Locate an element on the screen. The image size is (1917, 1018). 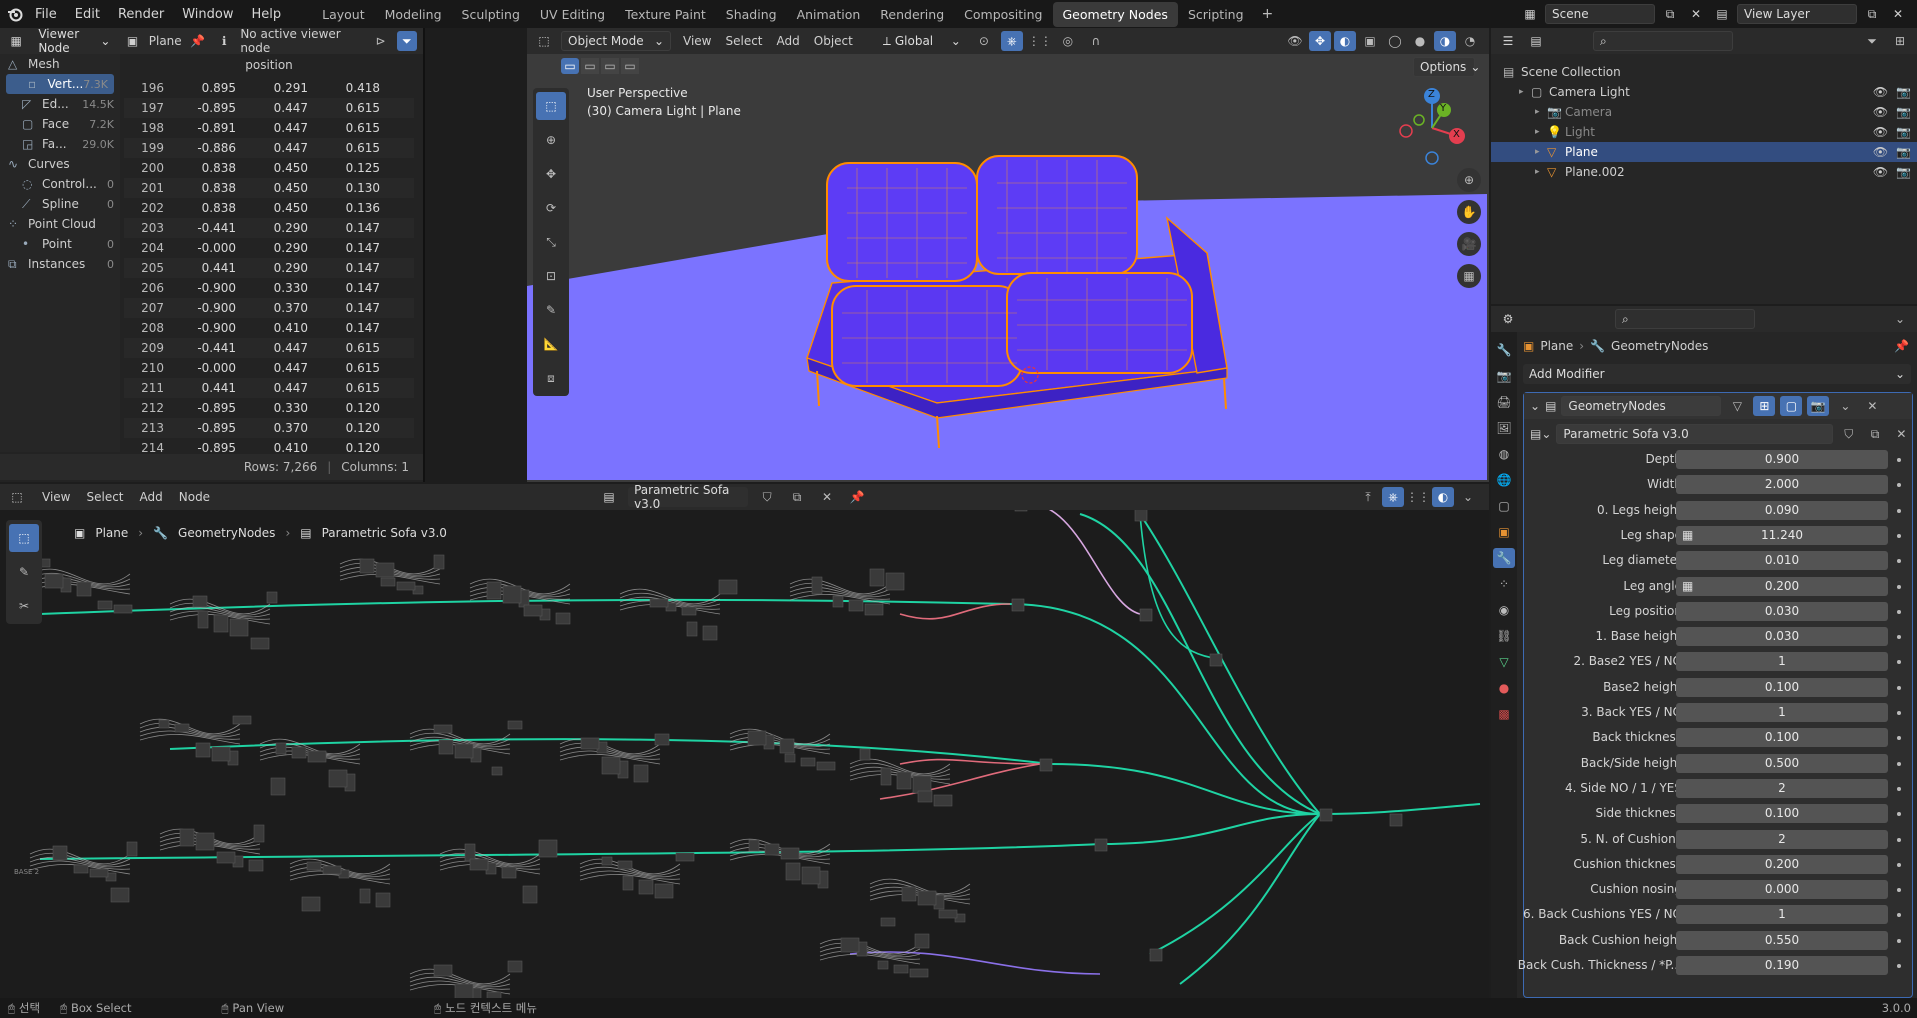
output-tab-icon: 🖨 is located at coordinates (1504, 402).